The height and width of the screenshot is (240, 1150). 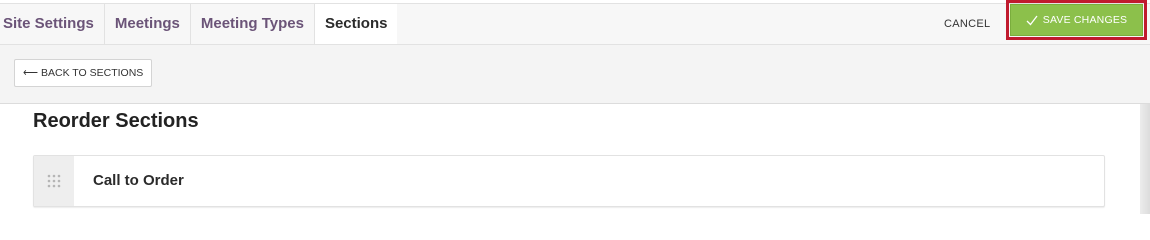 I want to click on drag-handle-icon, so click(x=54, y=181).